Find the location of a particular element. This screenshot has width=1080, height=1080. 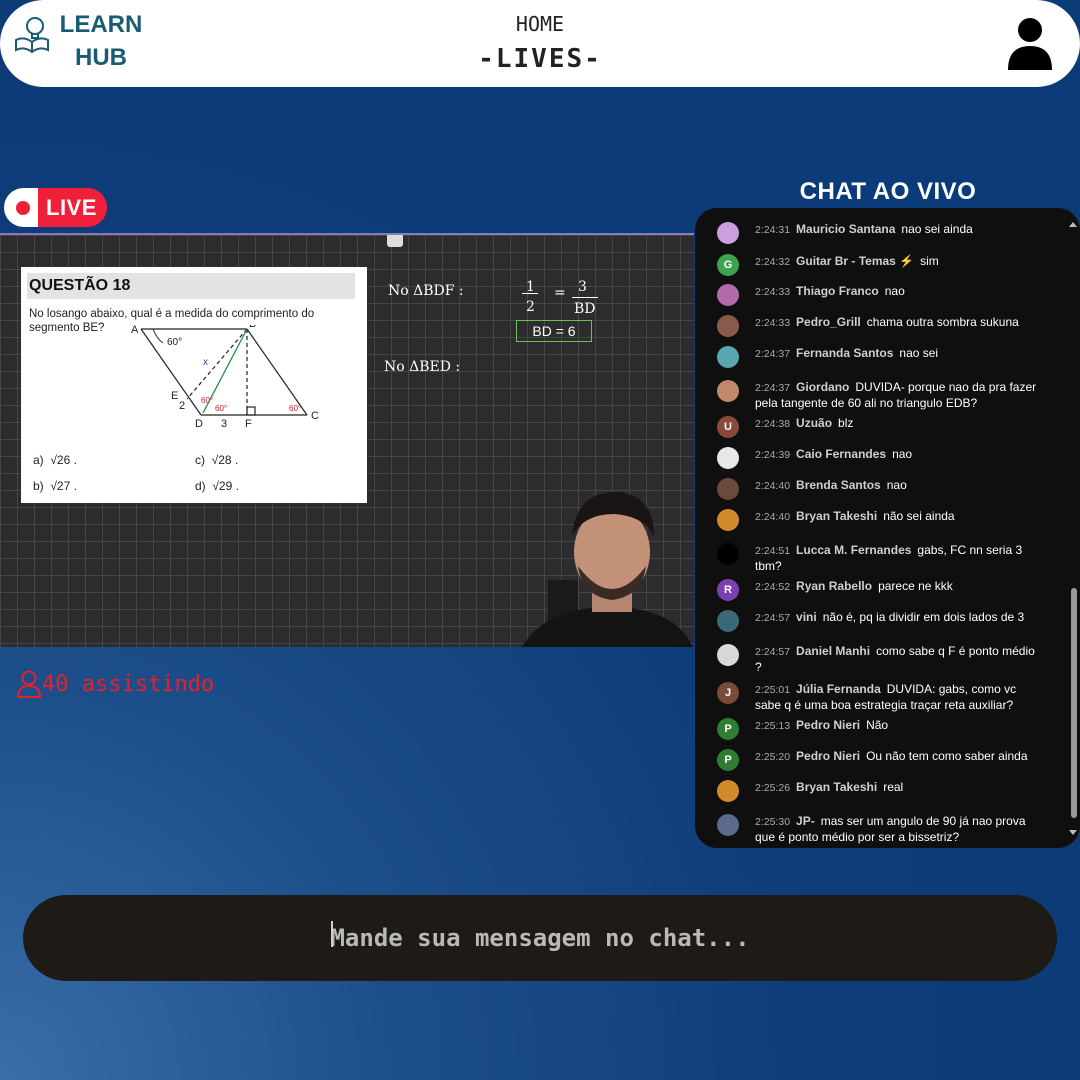

nav-home-link: HOME is located at coordinates (540, 24).